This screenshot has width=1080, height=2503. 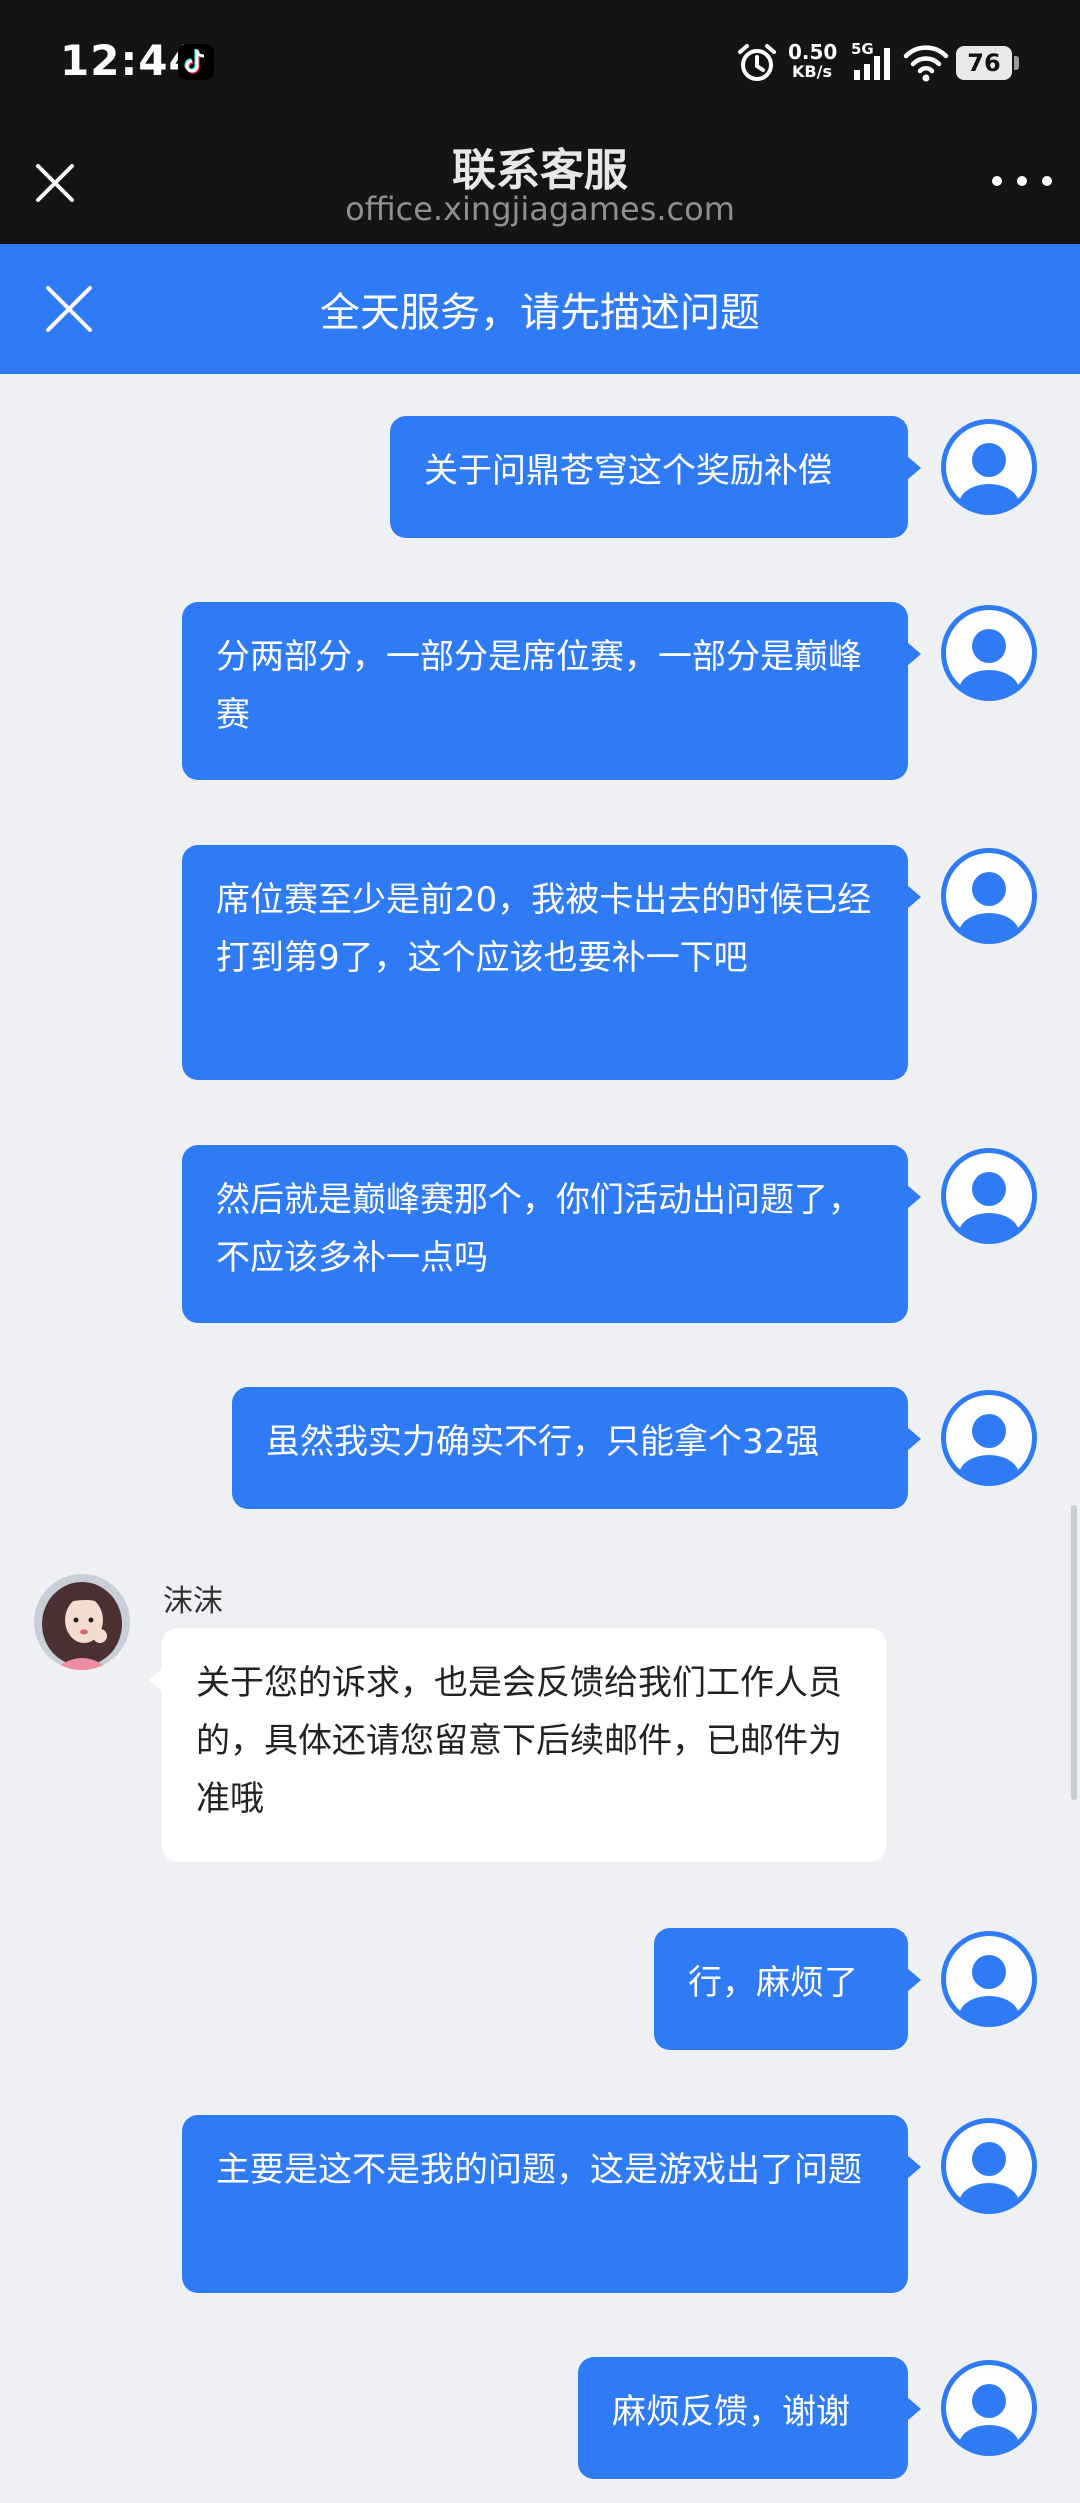 I want to click on battery-level: 76, so click(x=984, y=63).